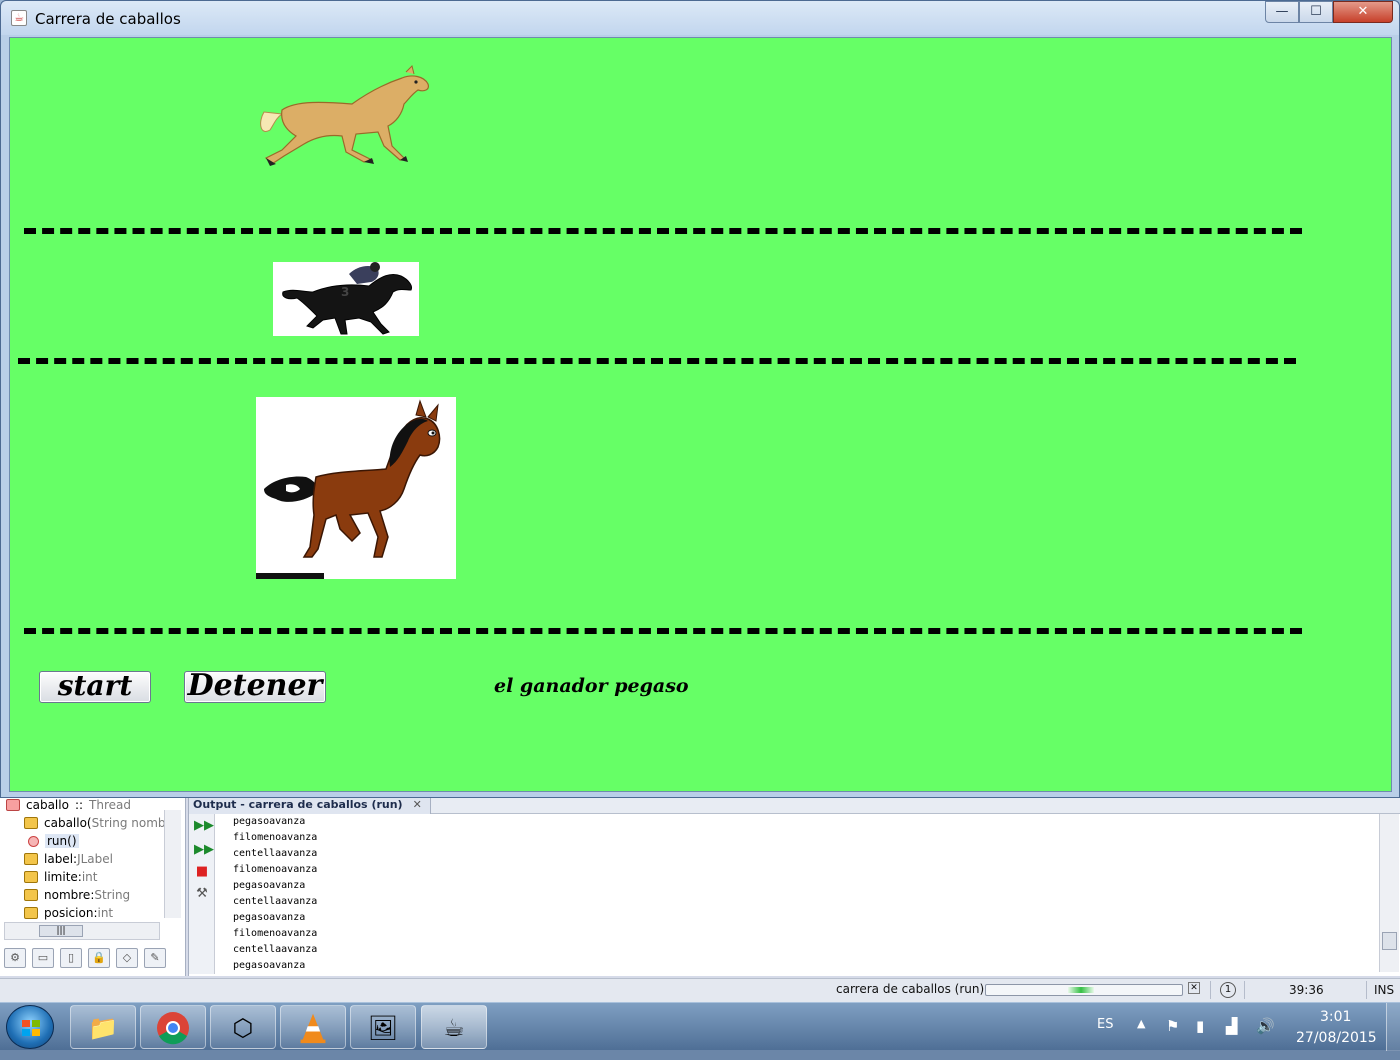  Describe the element at coordinates (95, 859) in the screenshot. I see `navigator-item-type: JLabel` at that location.